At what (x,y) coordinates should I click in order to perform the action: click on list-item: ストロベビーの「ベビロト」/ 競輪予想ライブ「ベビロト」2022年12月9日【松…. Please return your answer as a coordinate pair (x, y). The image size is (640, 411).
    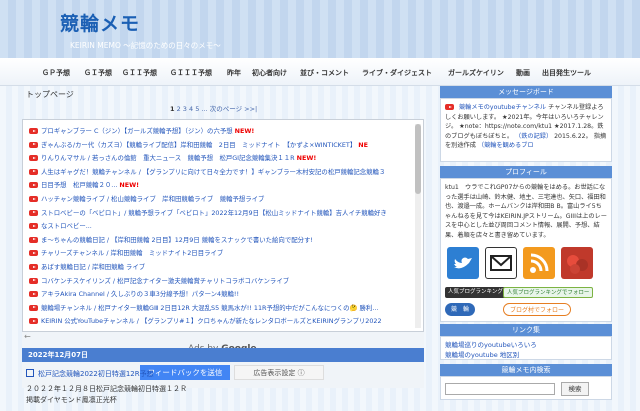
    Looking at the image, I should click on (221, 213).